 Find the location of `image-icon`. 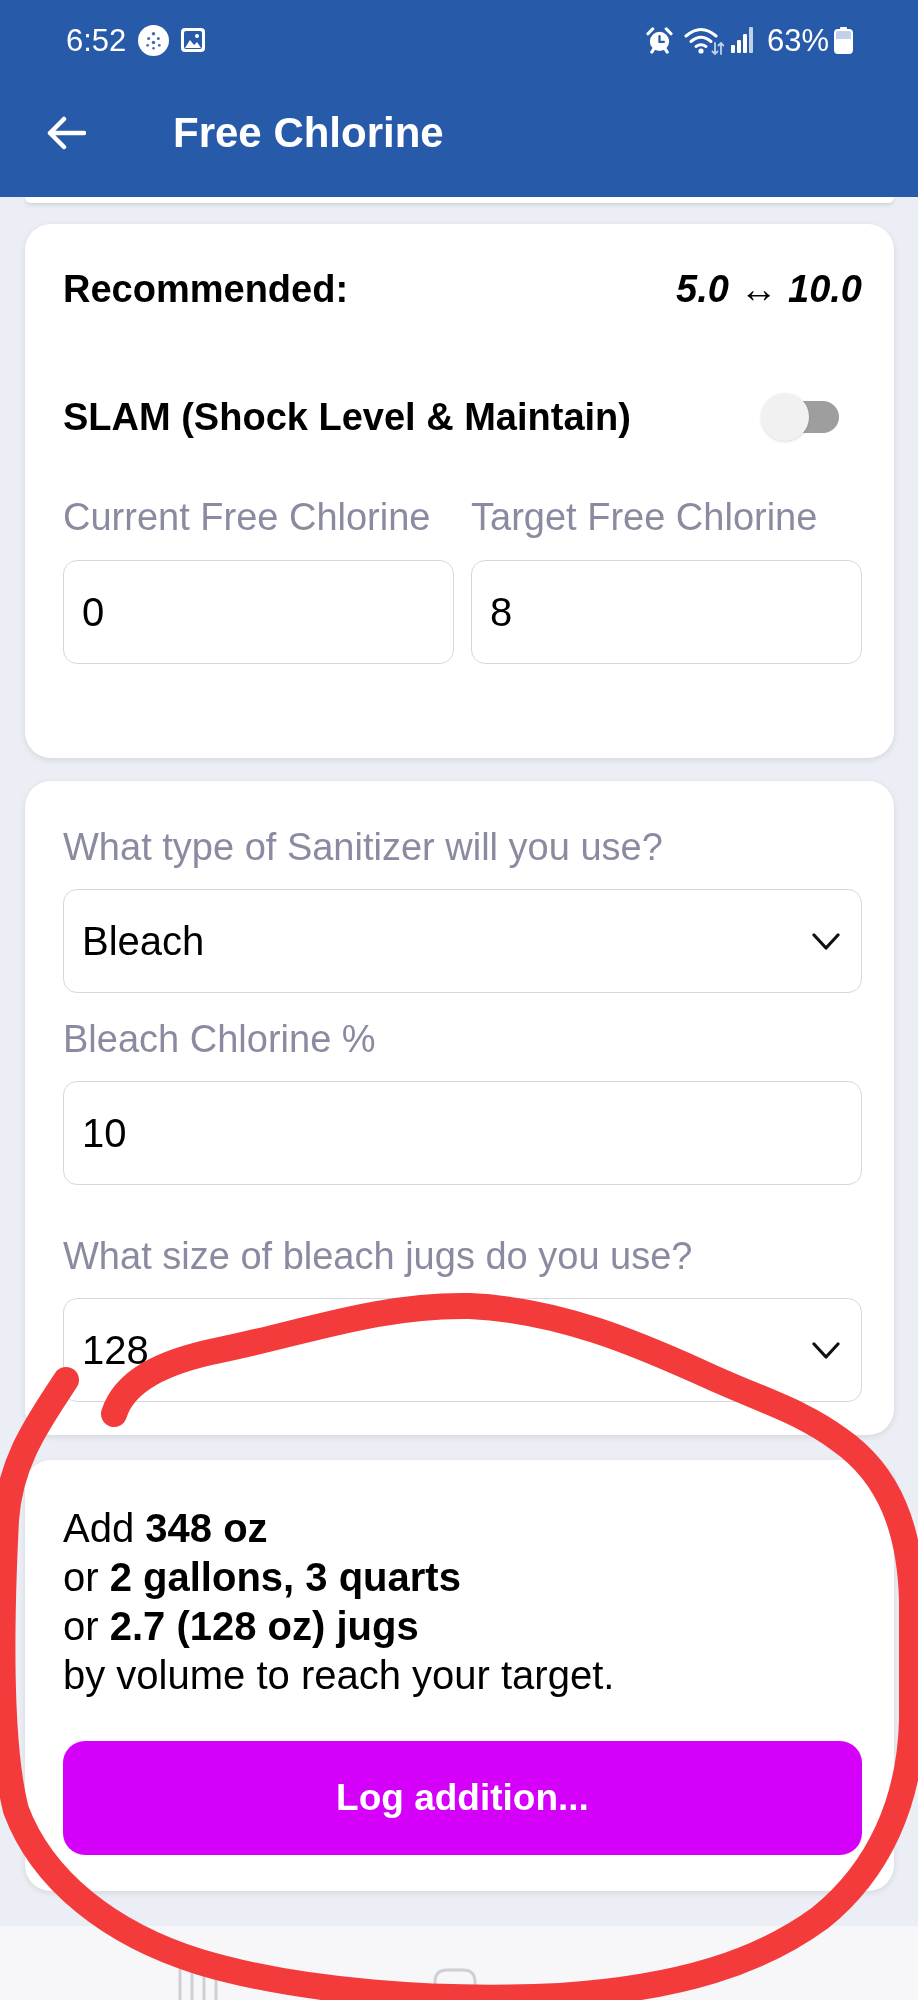

image-icon is located at coordinates (193, 40).